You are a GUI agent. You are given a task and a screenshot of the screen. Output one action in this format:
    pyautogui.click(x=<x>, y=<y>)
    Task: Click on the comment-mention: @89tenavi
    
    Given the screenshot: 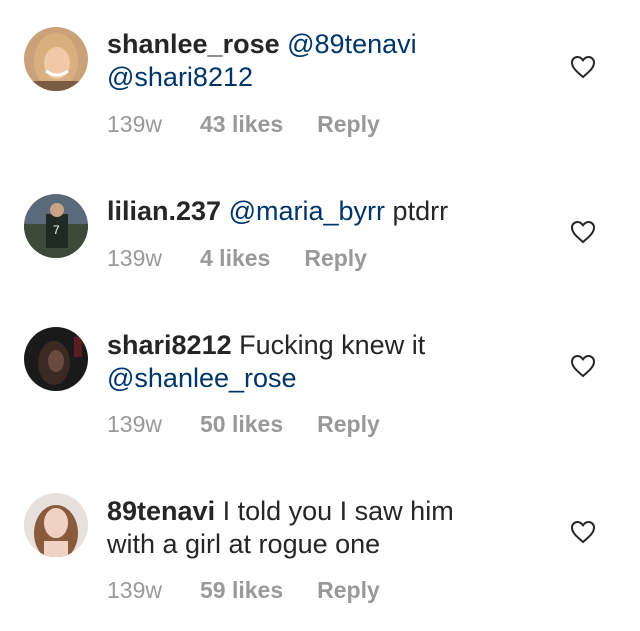 What is the action you would take?
    pyautogui.click(x=352, y=44)
    